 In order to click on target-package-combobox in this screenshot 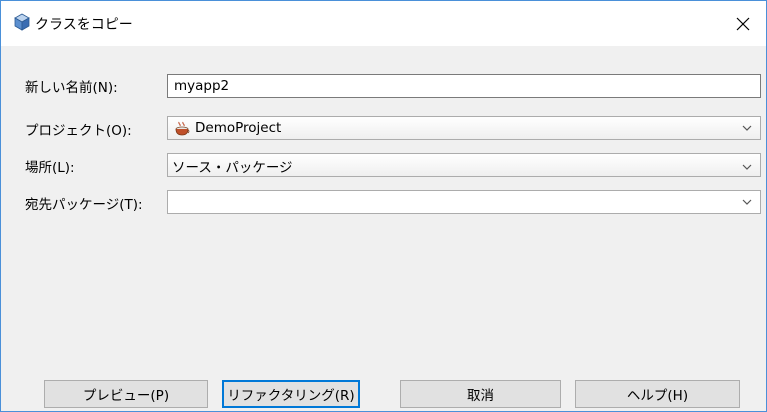, I will do `click(464, 202)`.